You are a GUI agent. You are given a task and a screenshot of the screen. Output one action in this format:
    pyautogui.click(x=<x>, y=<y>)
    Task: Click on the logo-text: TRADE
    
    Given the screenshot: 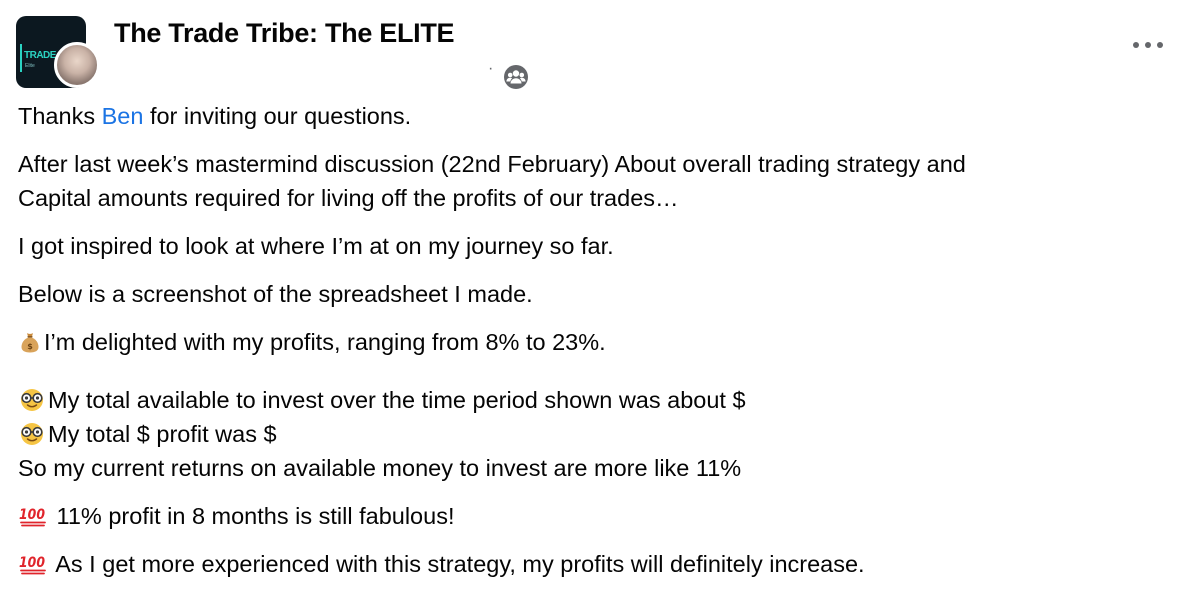 What is the action you would take?
    pyautogui.click(x=40, y=55)
    